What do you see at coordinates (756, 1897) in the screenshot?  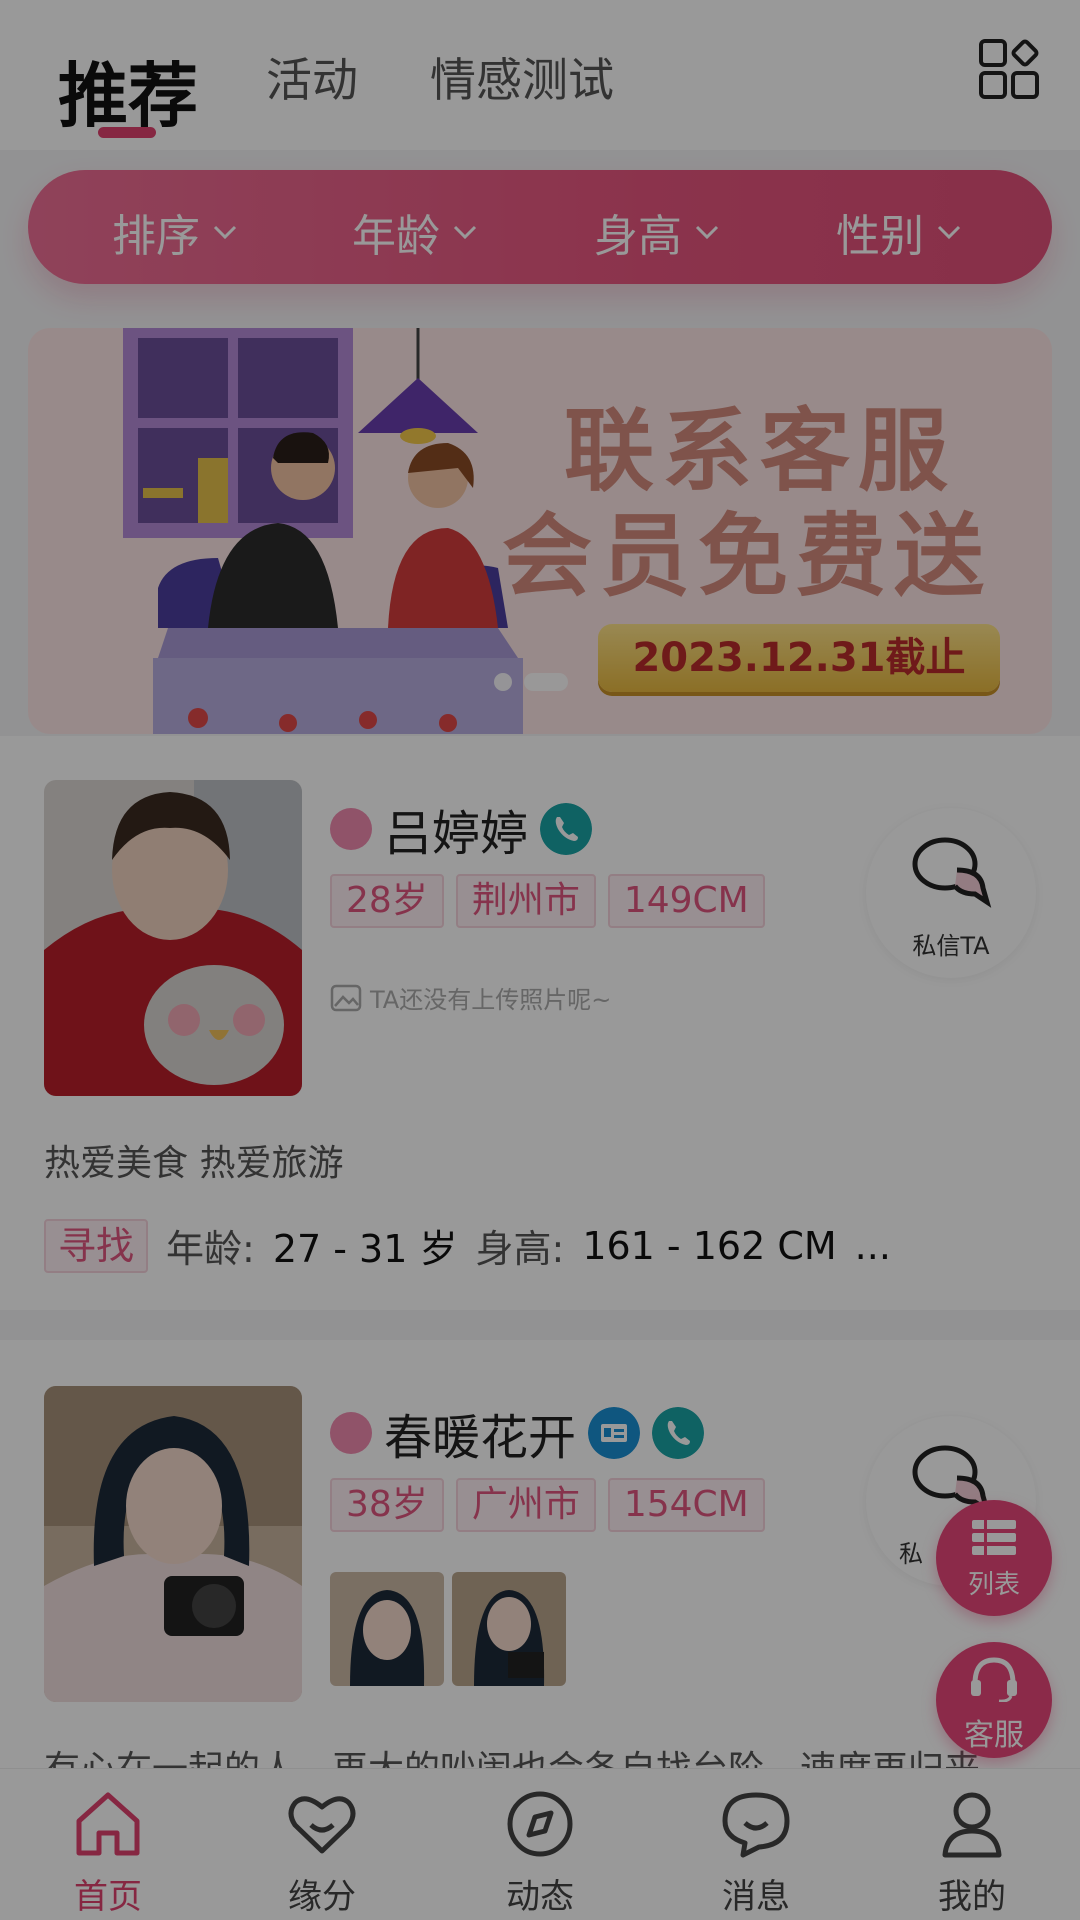 I see `nav-messages-label: 消息` at bounding box center [756, 1897].